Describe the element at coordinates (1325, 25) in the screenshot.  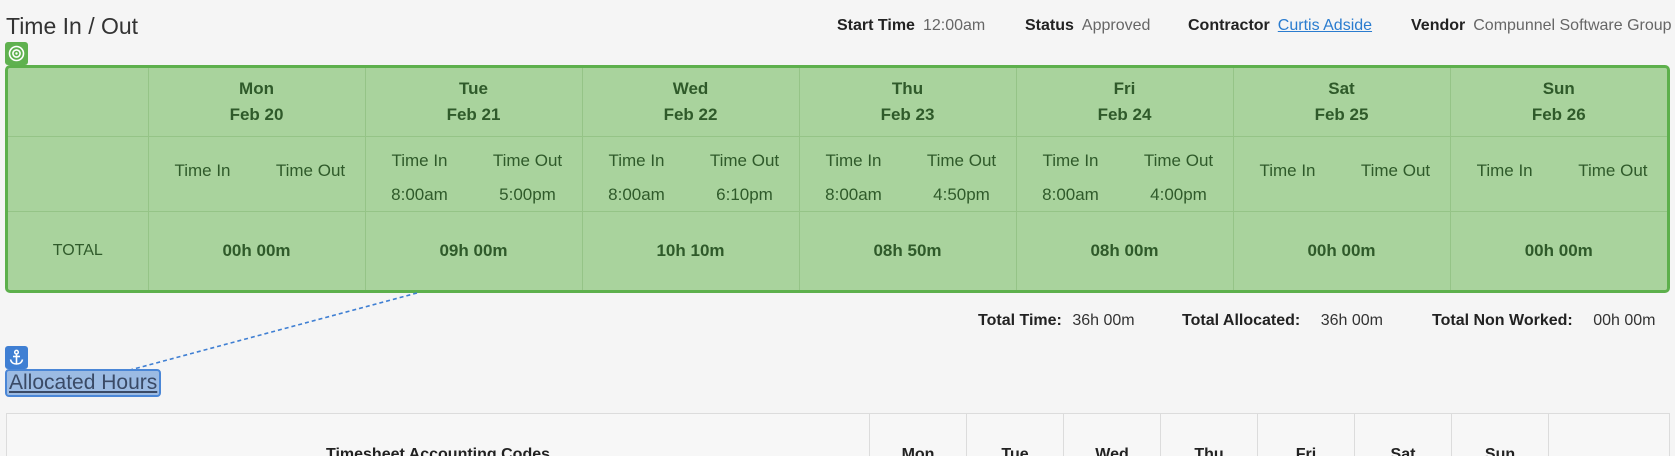
I see `contractor-link: Curtis Adside` at that location.